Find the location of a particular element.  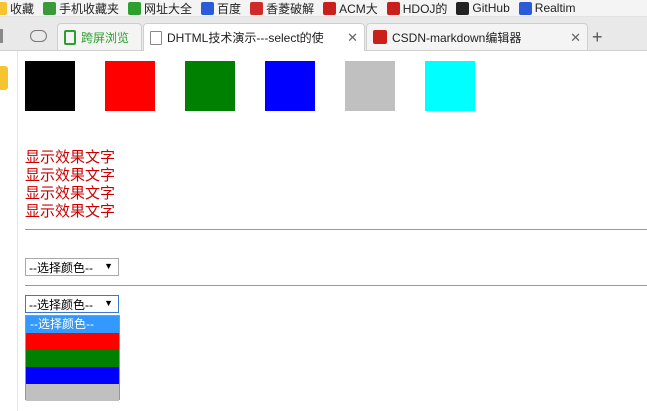

bookmark-label: 收藏 is located at coordinates (22, 8).